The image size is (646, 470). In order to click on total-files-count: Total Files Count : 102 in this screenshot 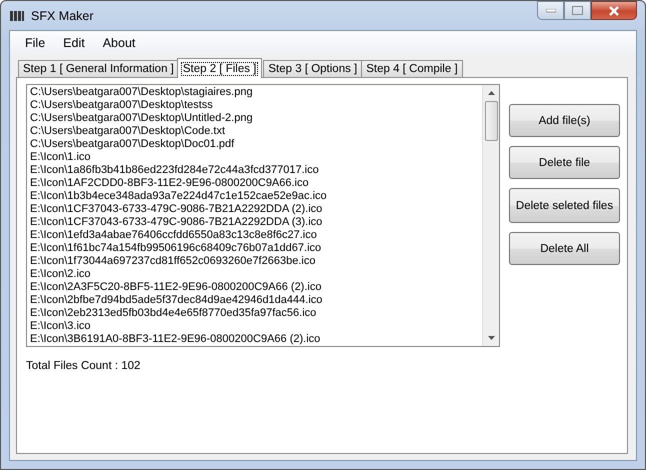, I will do `click(84, 366)`.